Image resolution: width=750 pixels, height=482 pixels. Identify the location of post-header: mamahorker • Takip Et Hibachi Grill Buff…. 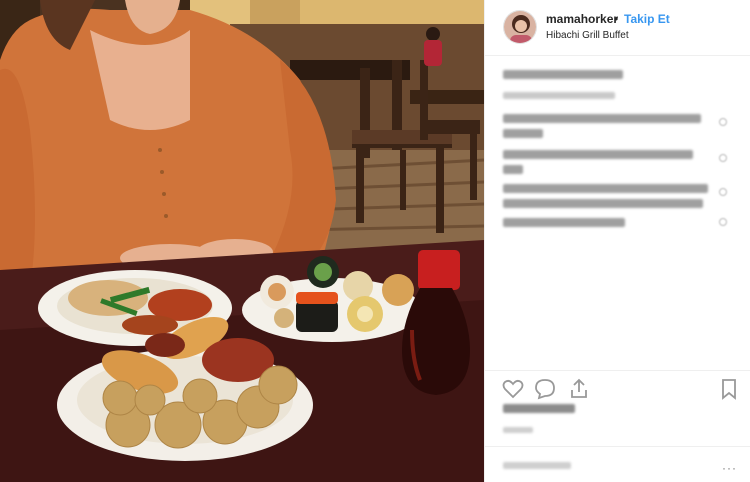
(617, 28).